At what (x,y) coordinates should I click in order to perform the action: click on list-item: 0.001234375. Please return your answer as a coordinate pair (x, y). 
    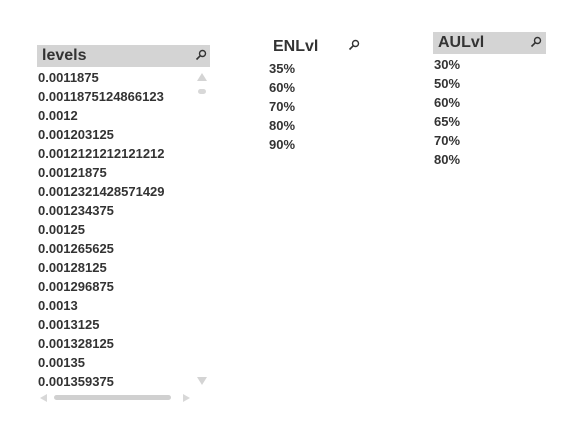
    Looking at the image, I should click on (76, 210).